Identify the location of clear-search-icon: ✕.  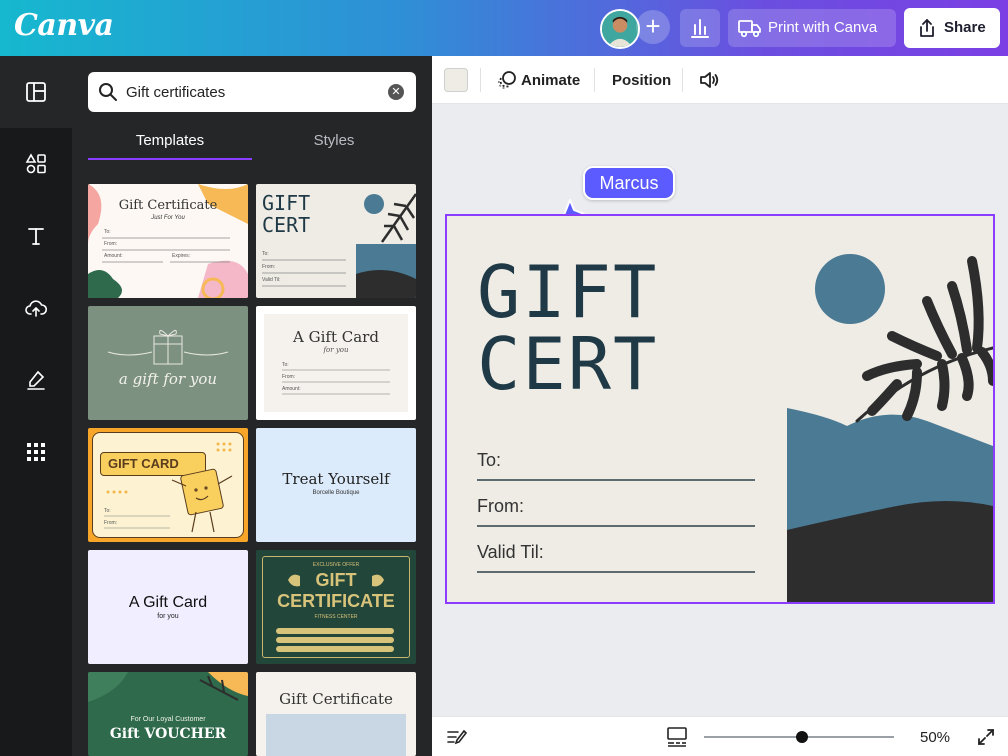
(396, 92).